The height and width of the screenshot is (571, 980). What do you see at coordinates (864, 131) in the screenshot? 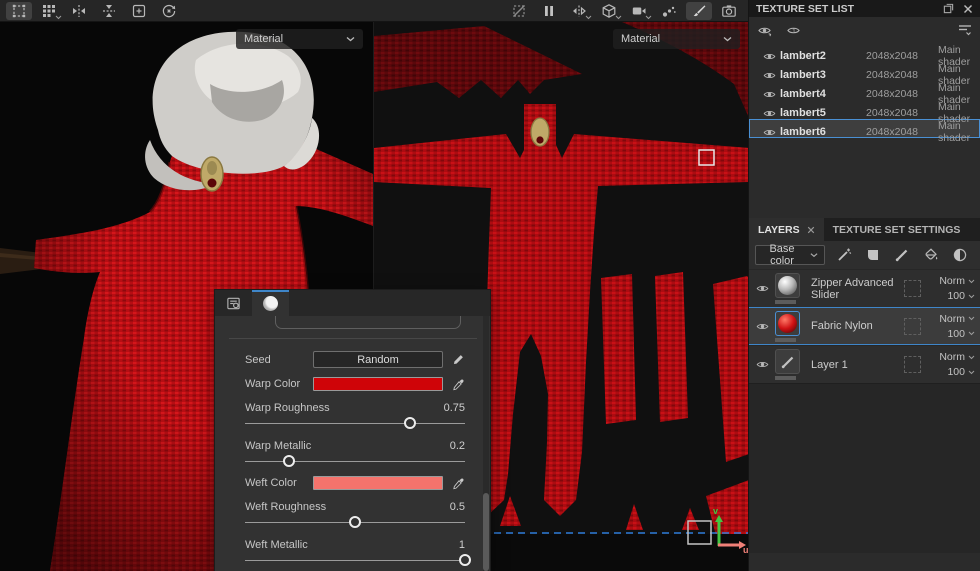
I see `texture-set-row-lambert6: lambert6 2048x2048 Main shader` at bounding box center [864, 131].